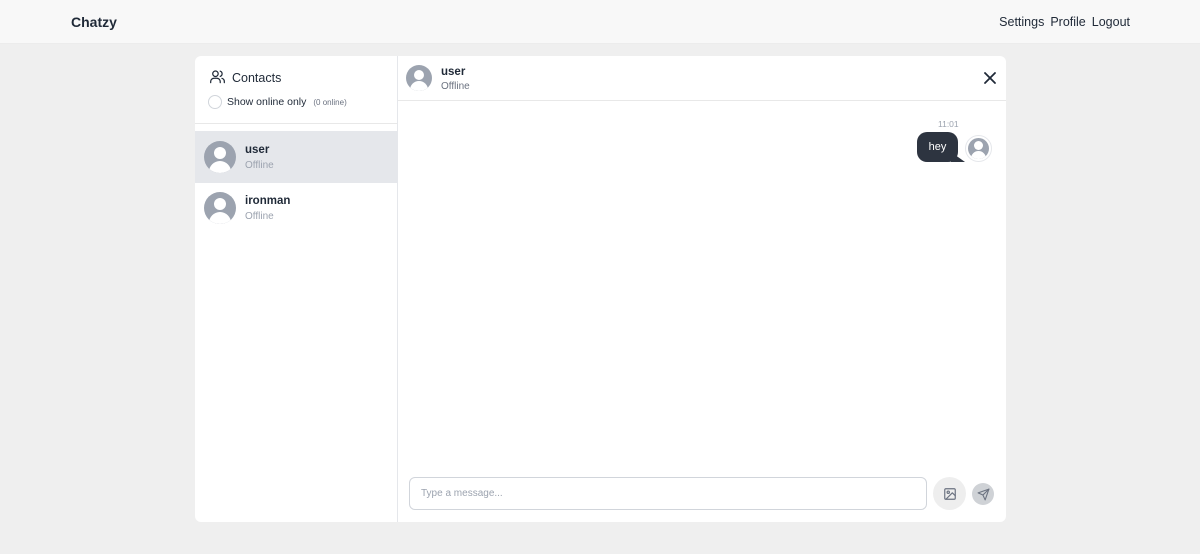 The width and height of the screenshot is (1200, 554). What do you see at coordinates (948, 124) in the screenshot?
I see `message-timestamp: 11:01` at bounding box center [948, 124].